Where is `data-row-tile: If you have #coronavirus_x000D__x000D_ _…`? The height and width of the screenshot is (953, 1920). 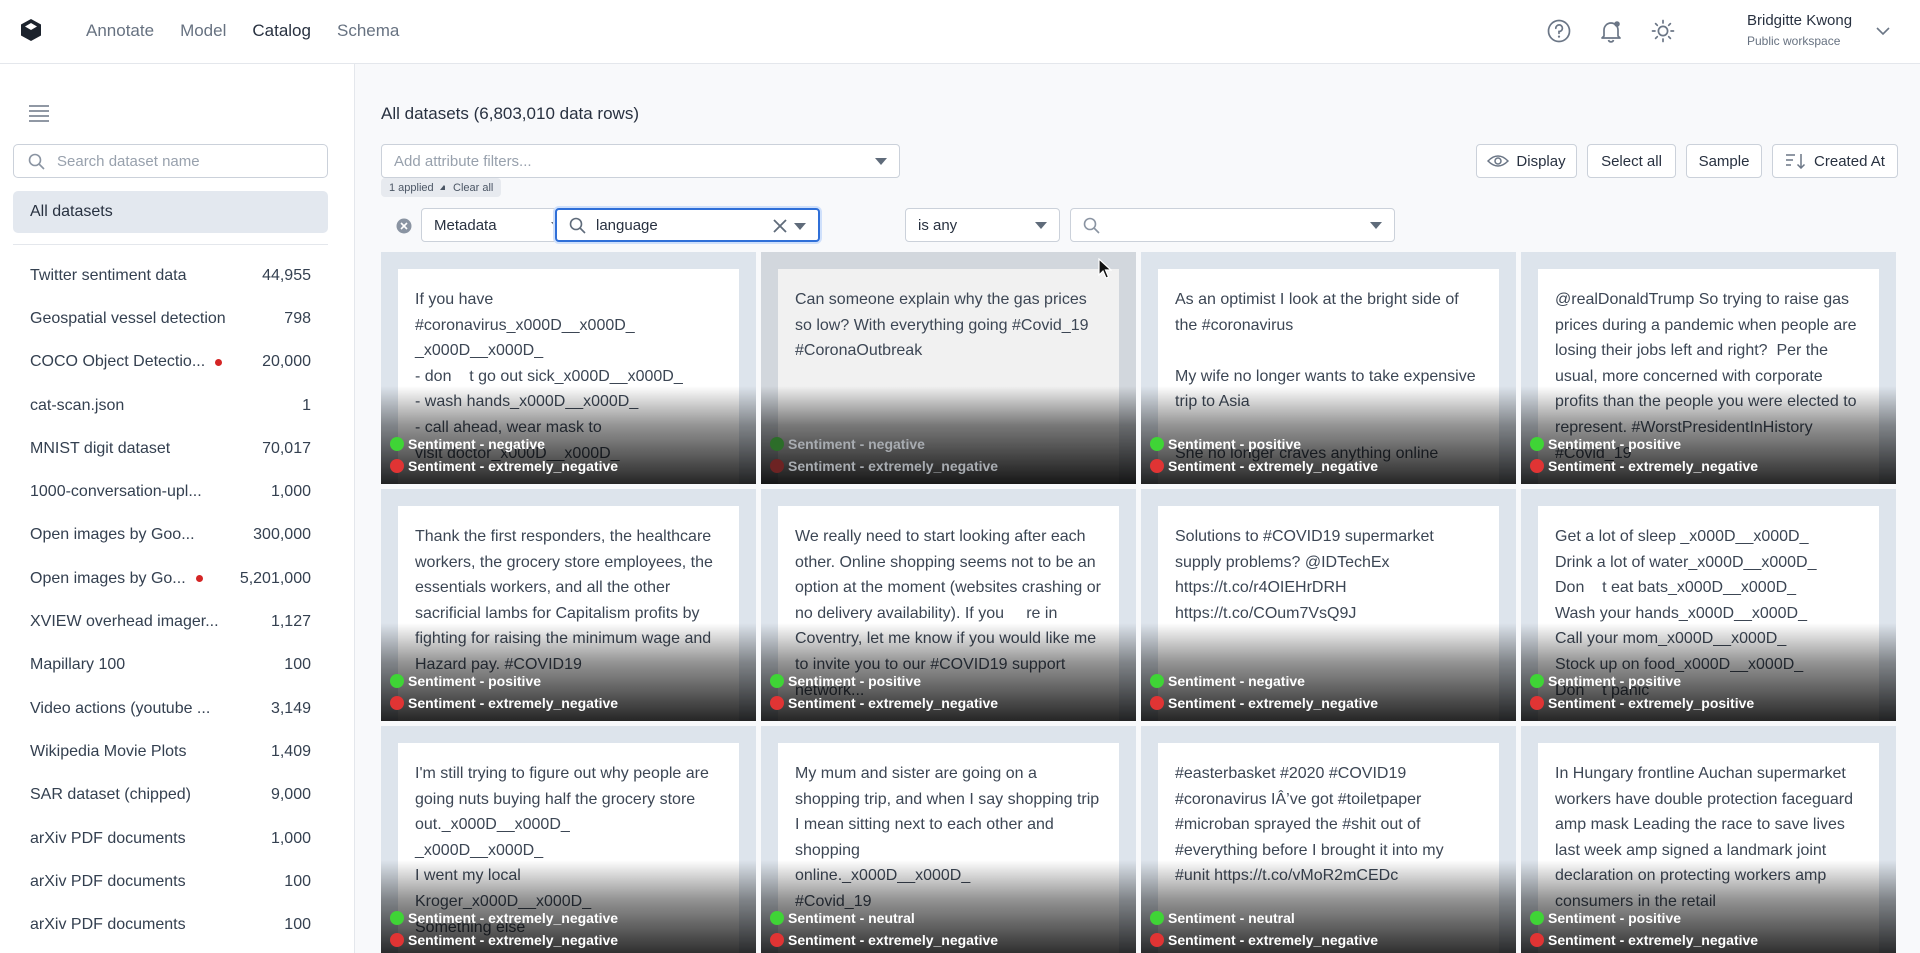
data-row-tile: If you have #coronavirus_x000D__x000D_ _… is located at coordinates (568, 368).